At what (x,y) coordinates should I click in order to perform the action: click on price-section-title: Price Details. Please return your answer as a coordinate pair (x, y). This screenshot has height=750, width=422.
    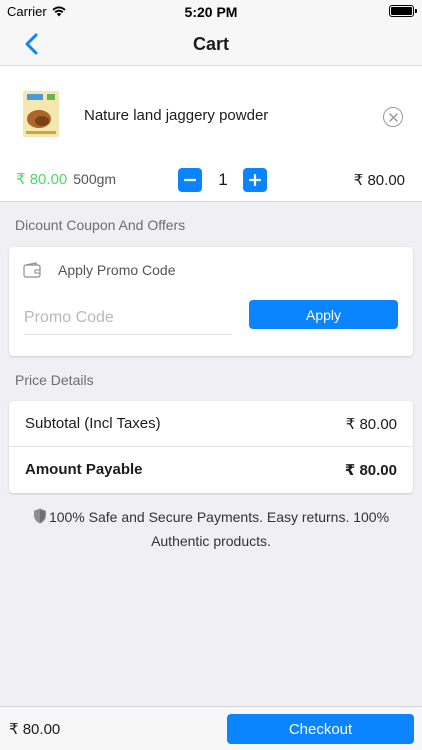
    Looking at the image, I should click on (54, 380).